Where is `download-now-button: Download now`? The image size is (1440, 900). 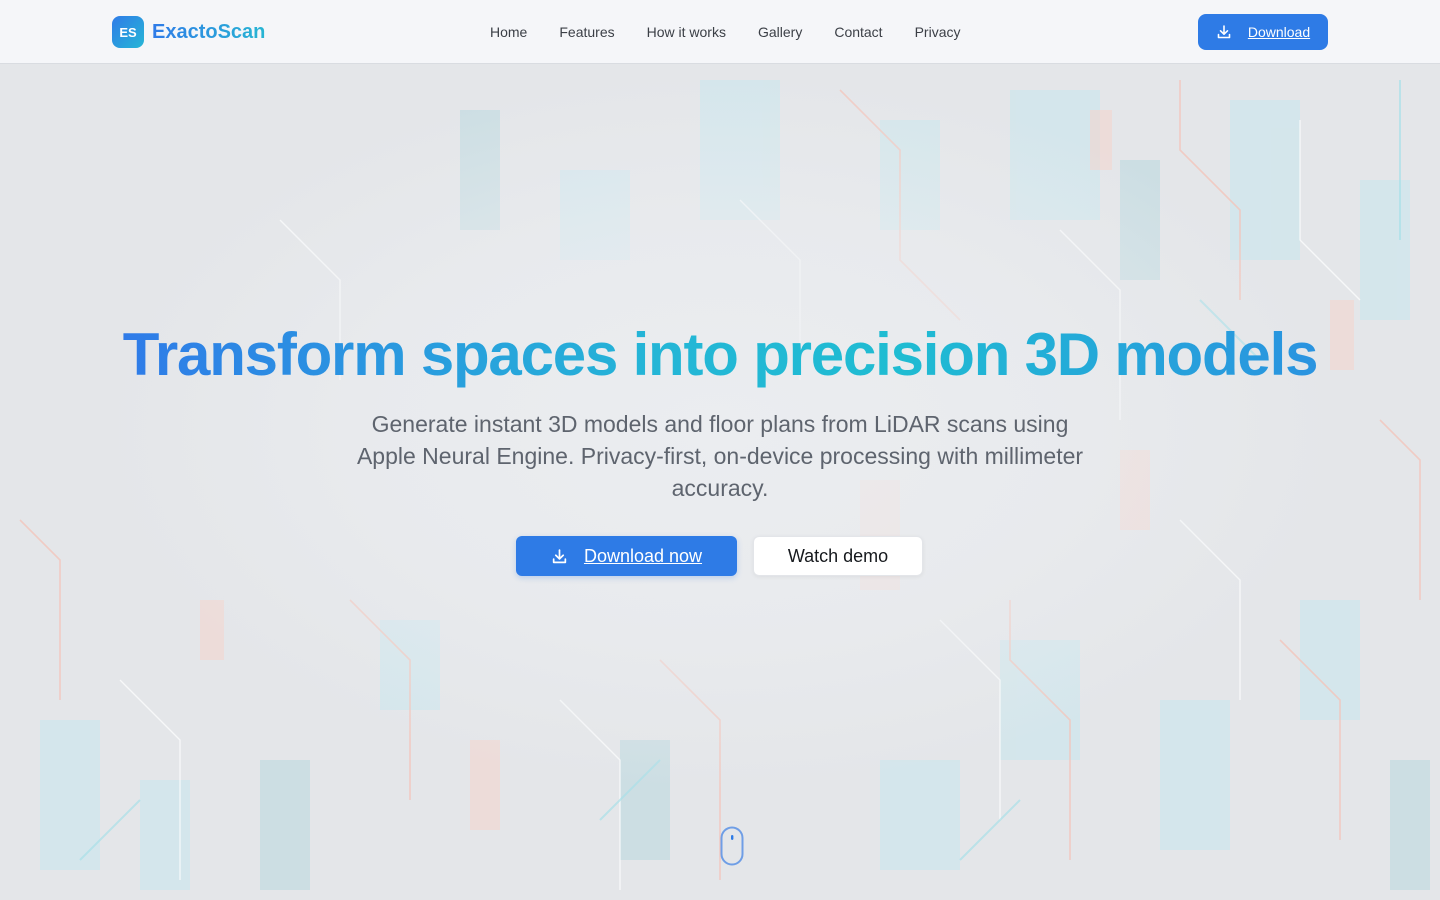
download-now-button: Download now is located at coordinates (626, 556).